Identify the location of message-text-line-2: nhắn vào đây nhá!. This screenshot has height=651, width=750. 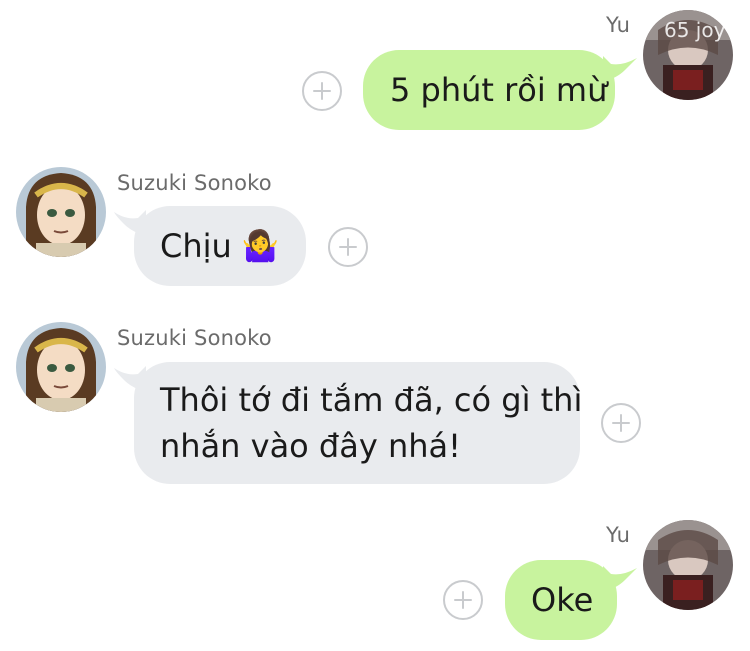
(310, 446).